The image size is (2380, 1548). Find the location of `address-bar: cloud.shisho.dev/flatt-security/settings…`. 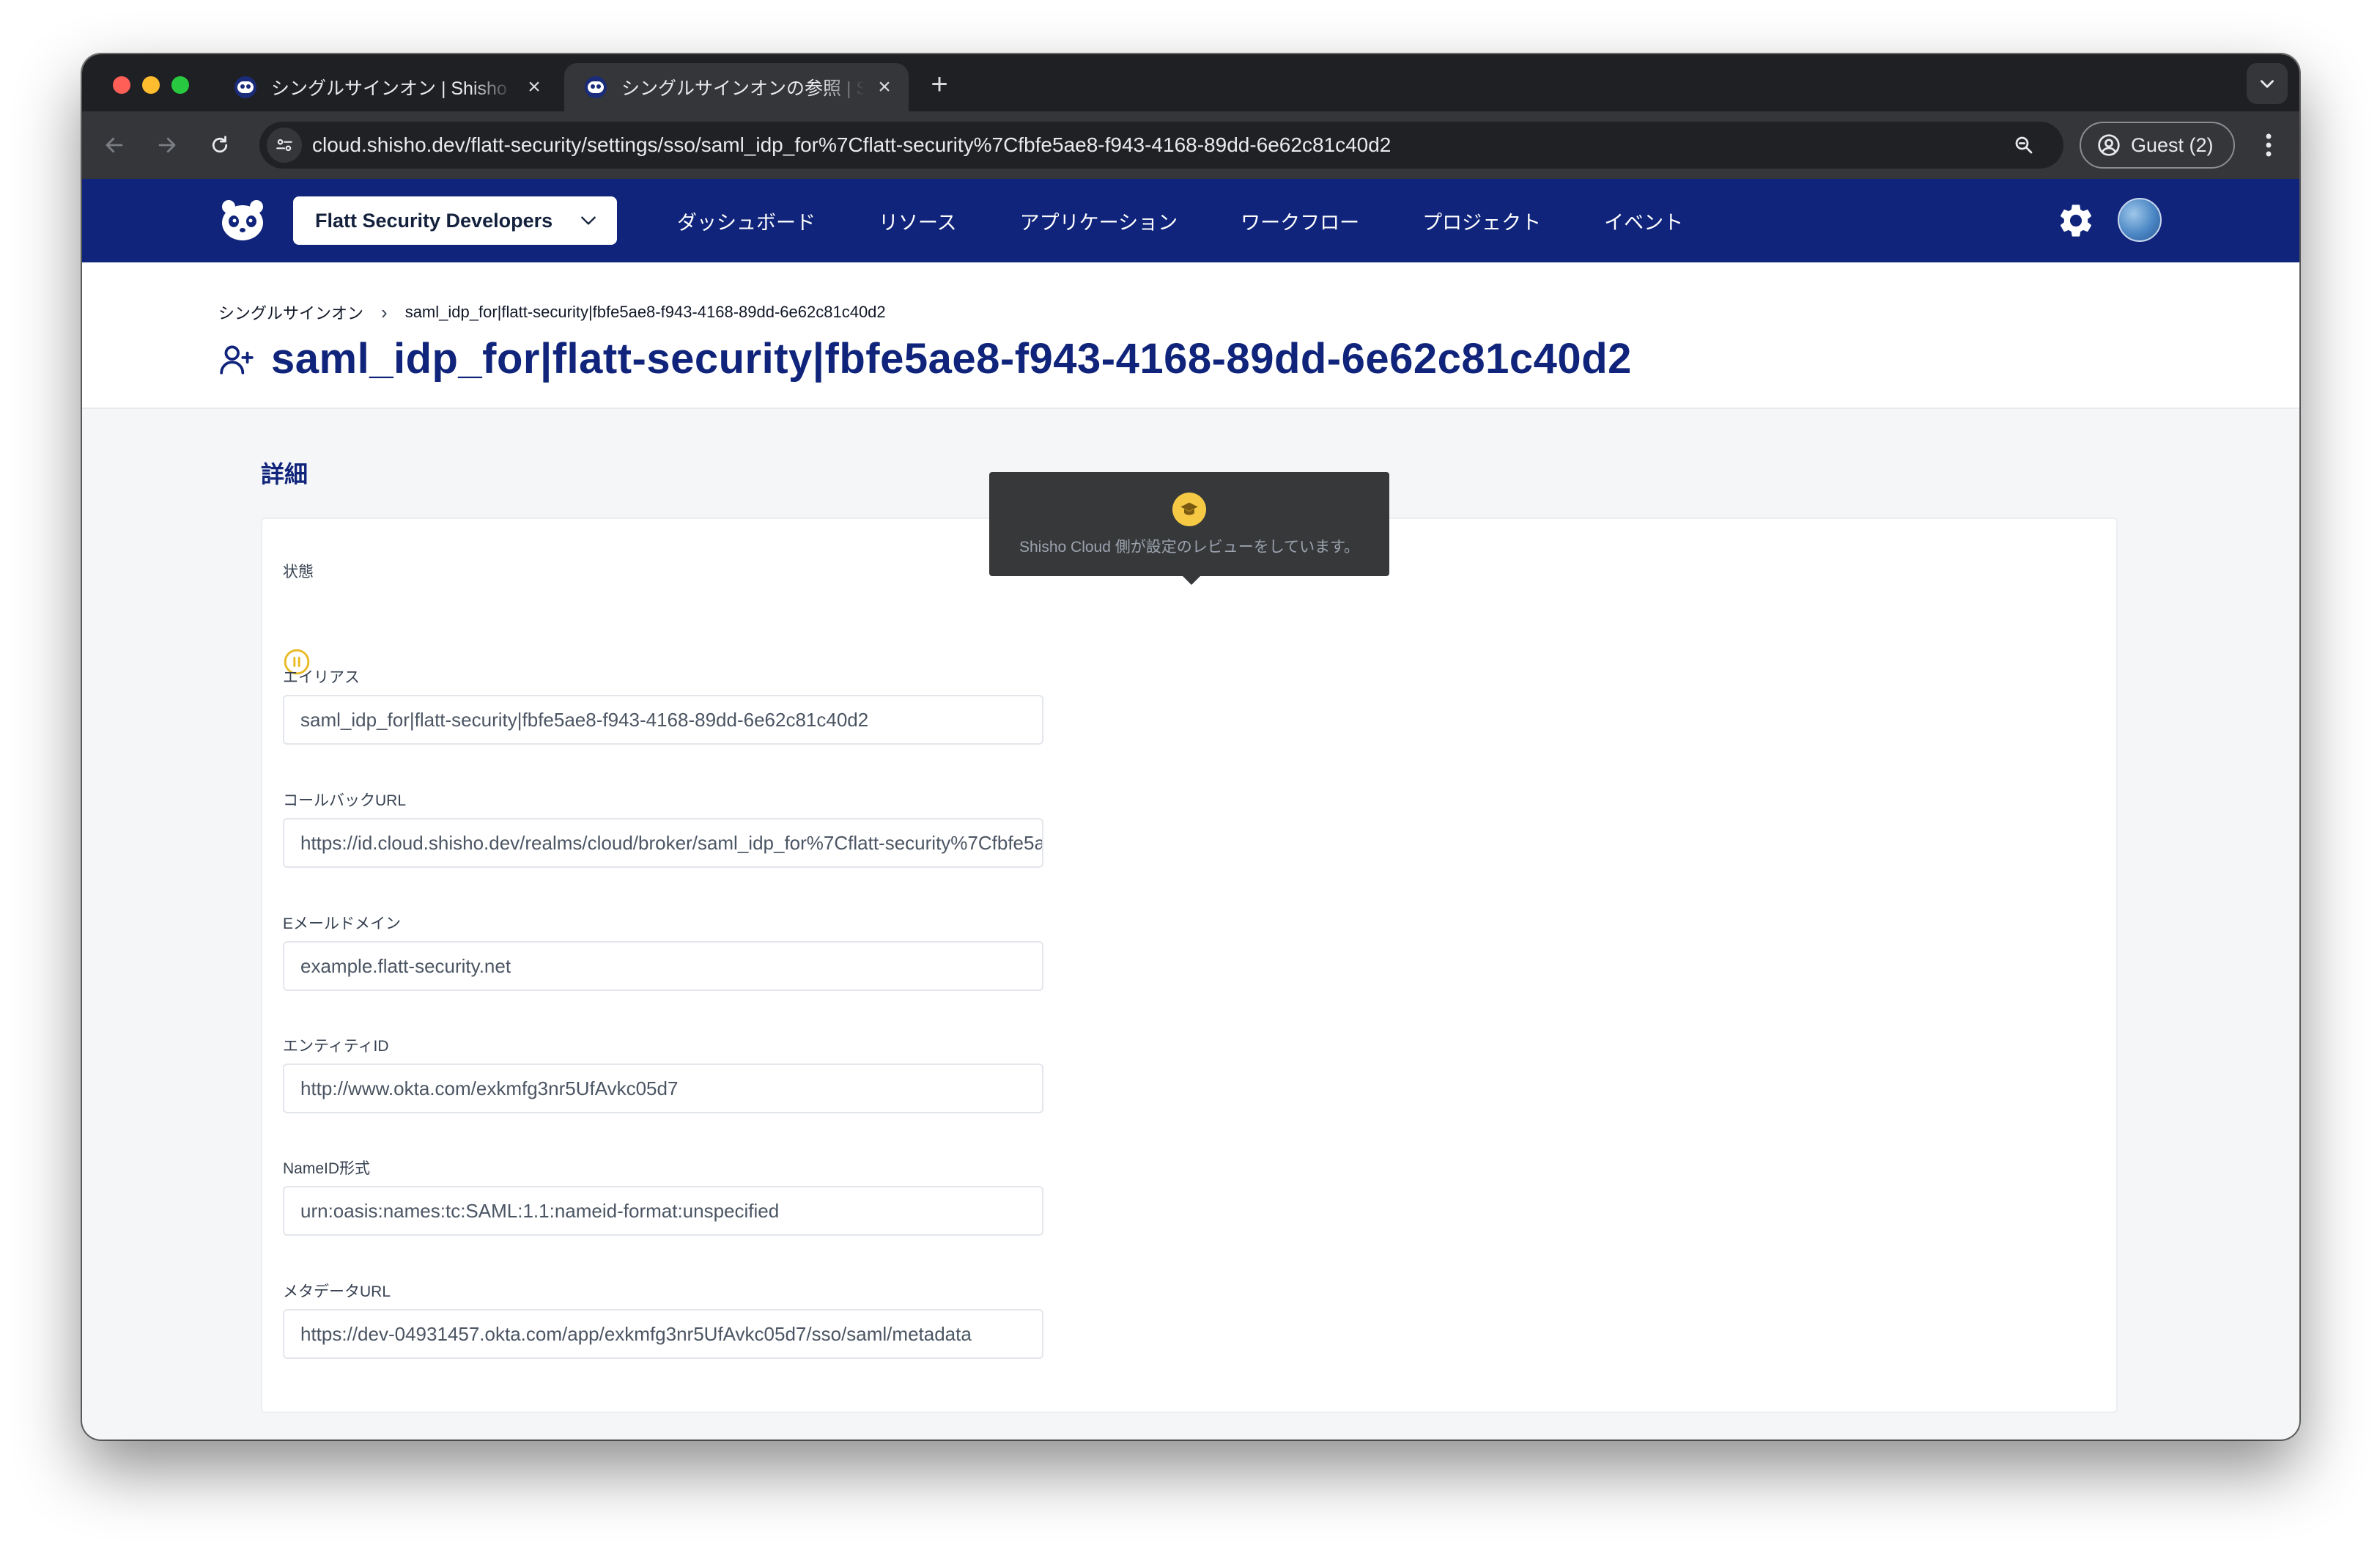

address-bar: cloud.shisho.dev/flatt-security/settings… is located at coordinates (1161, 145).